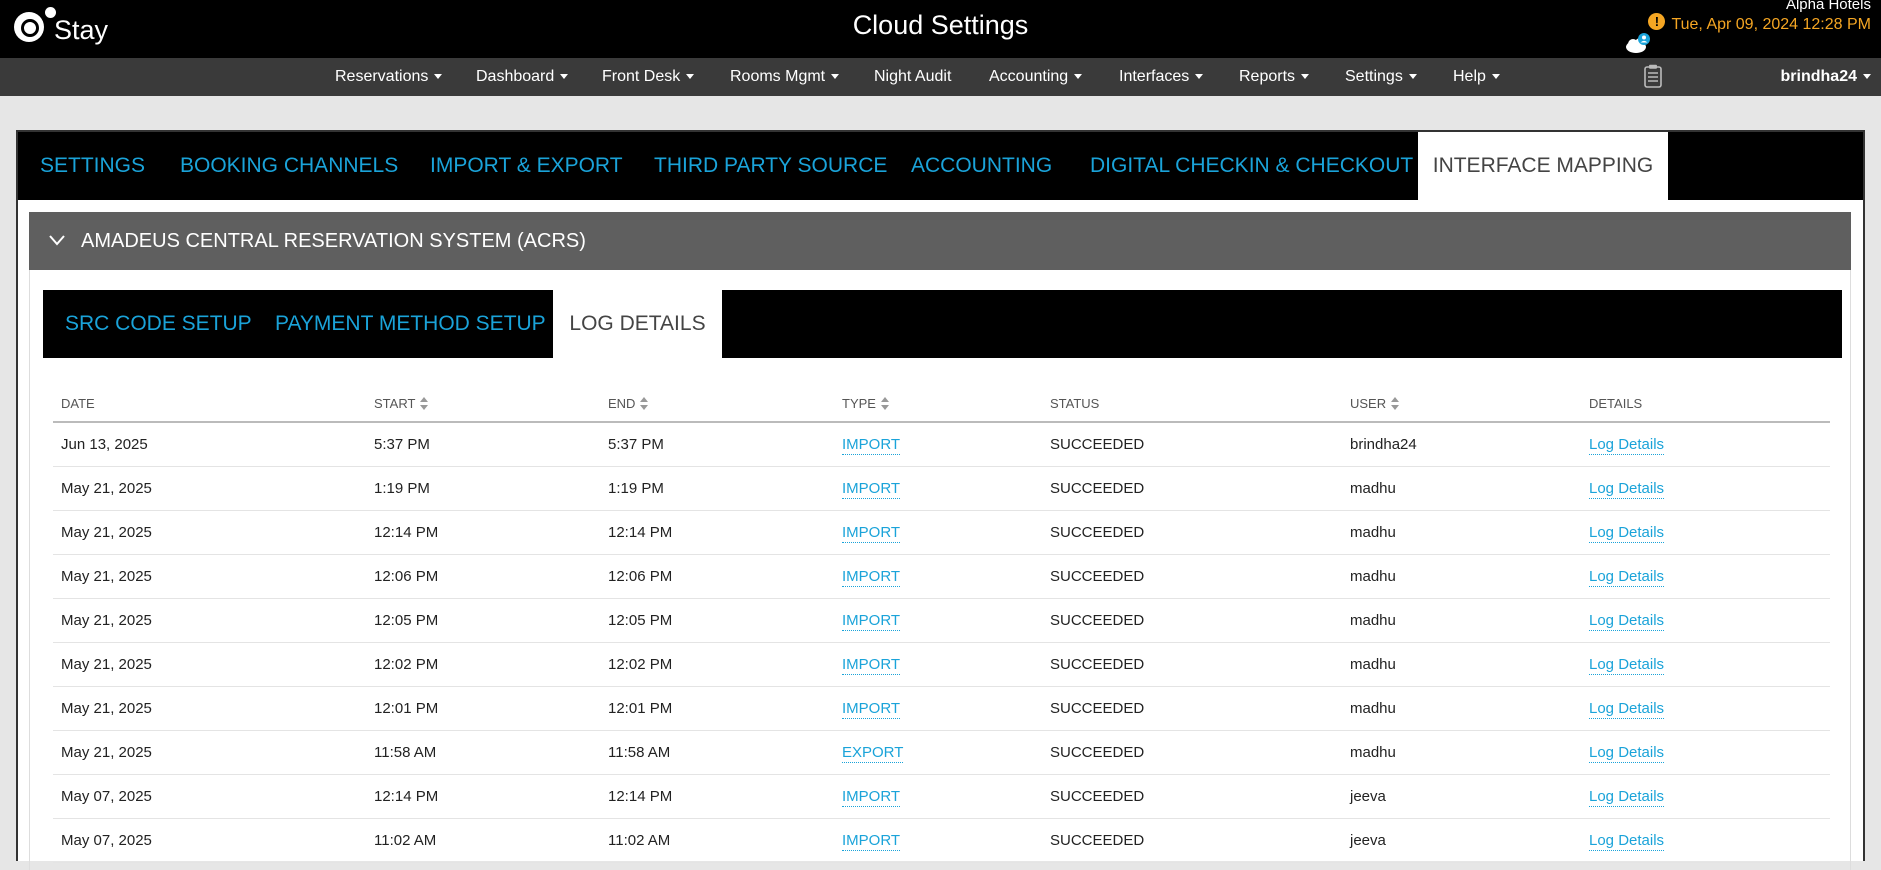 The image size is (1881, 870). Describe the element at coordinates (289, 166) in the screenshot. I see `tab-booking-channels: BOOKING CHANNELS` at that location.